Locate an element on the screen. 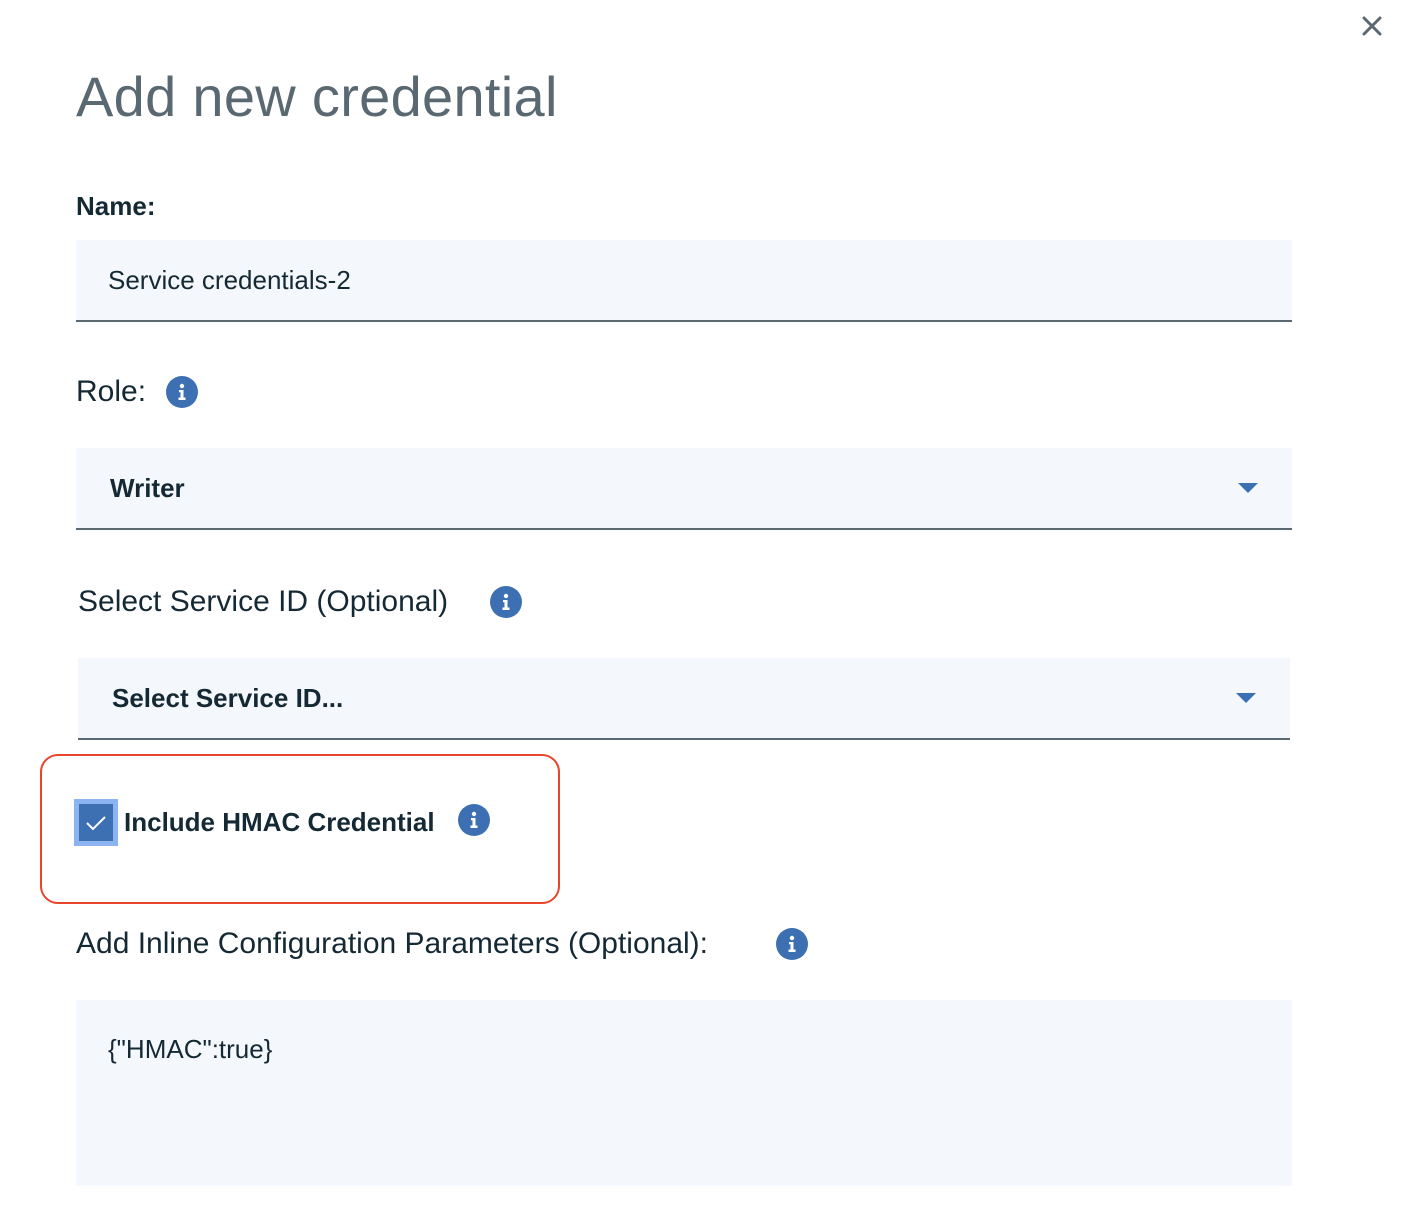 The height and width of the screenshot is (1228, 1406). service-id-info-icon is located at coordinates (506, 602).